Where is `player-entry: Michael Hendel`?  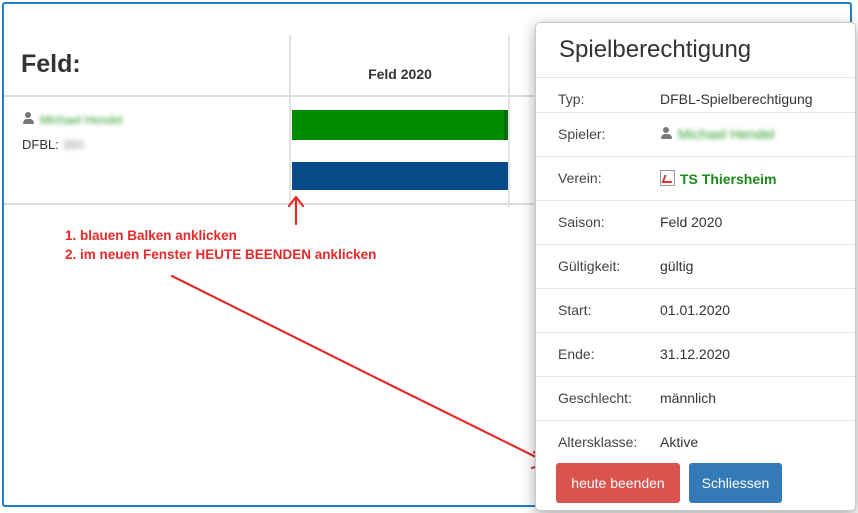 player-entry: Michael Hendel is located at coordinates (72, 119).